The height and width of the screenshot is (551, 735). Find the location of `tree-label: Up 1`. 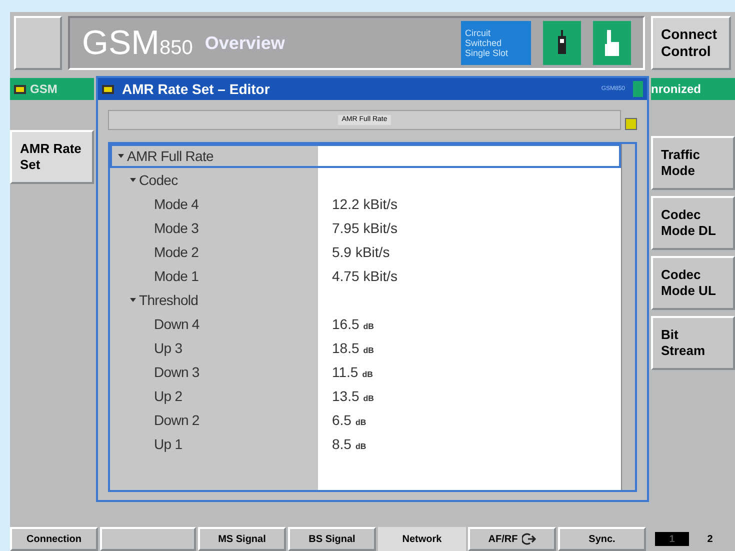

tree-label: Up 1 is located at coordinates (168, 444).